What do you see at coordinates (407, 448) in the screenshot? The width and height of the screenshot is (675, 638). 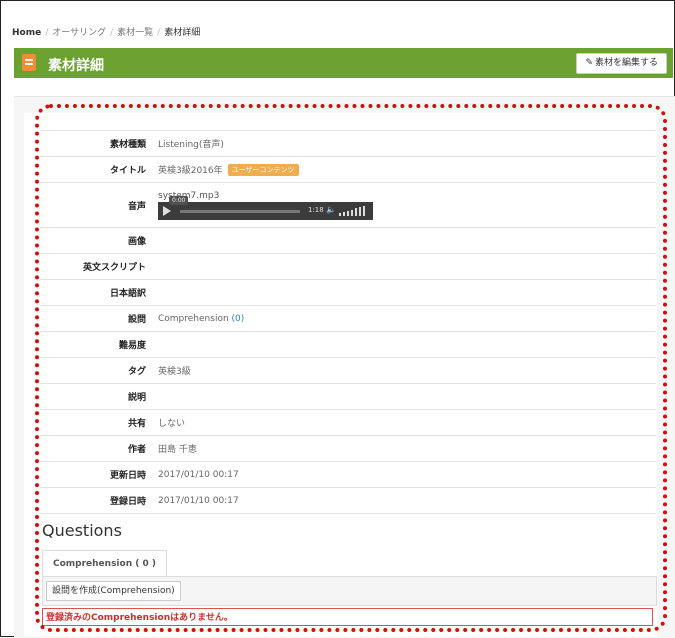 I see `detail-value: 田島 千恵` at bounding box center [407, 448].